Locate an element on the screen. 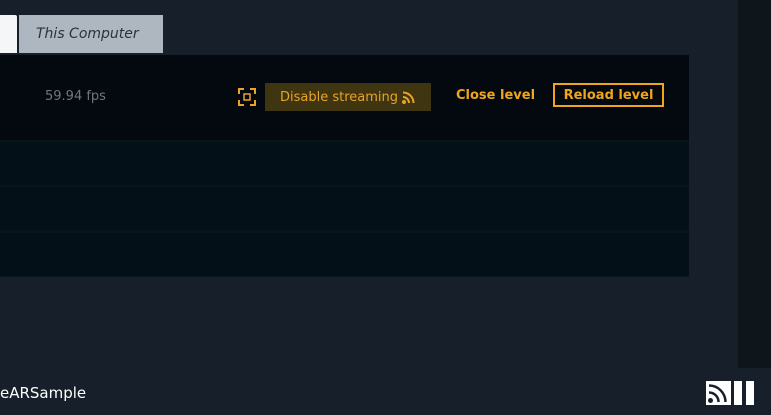 The height and width of the screenshot is (415, 771). pause-icon is located at coordinates (744, 393).